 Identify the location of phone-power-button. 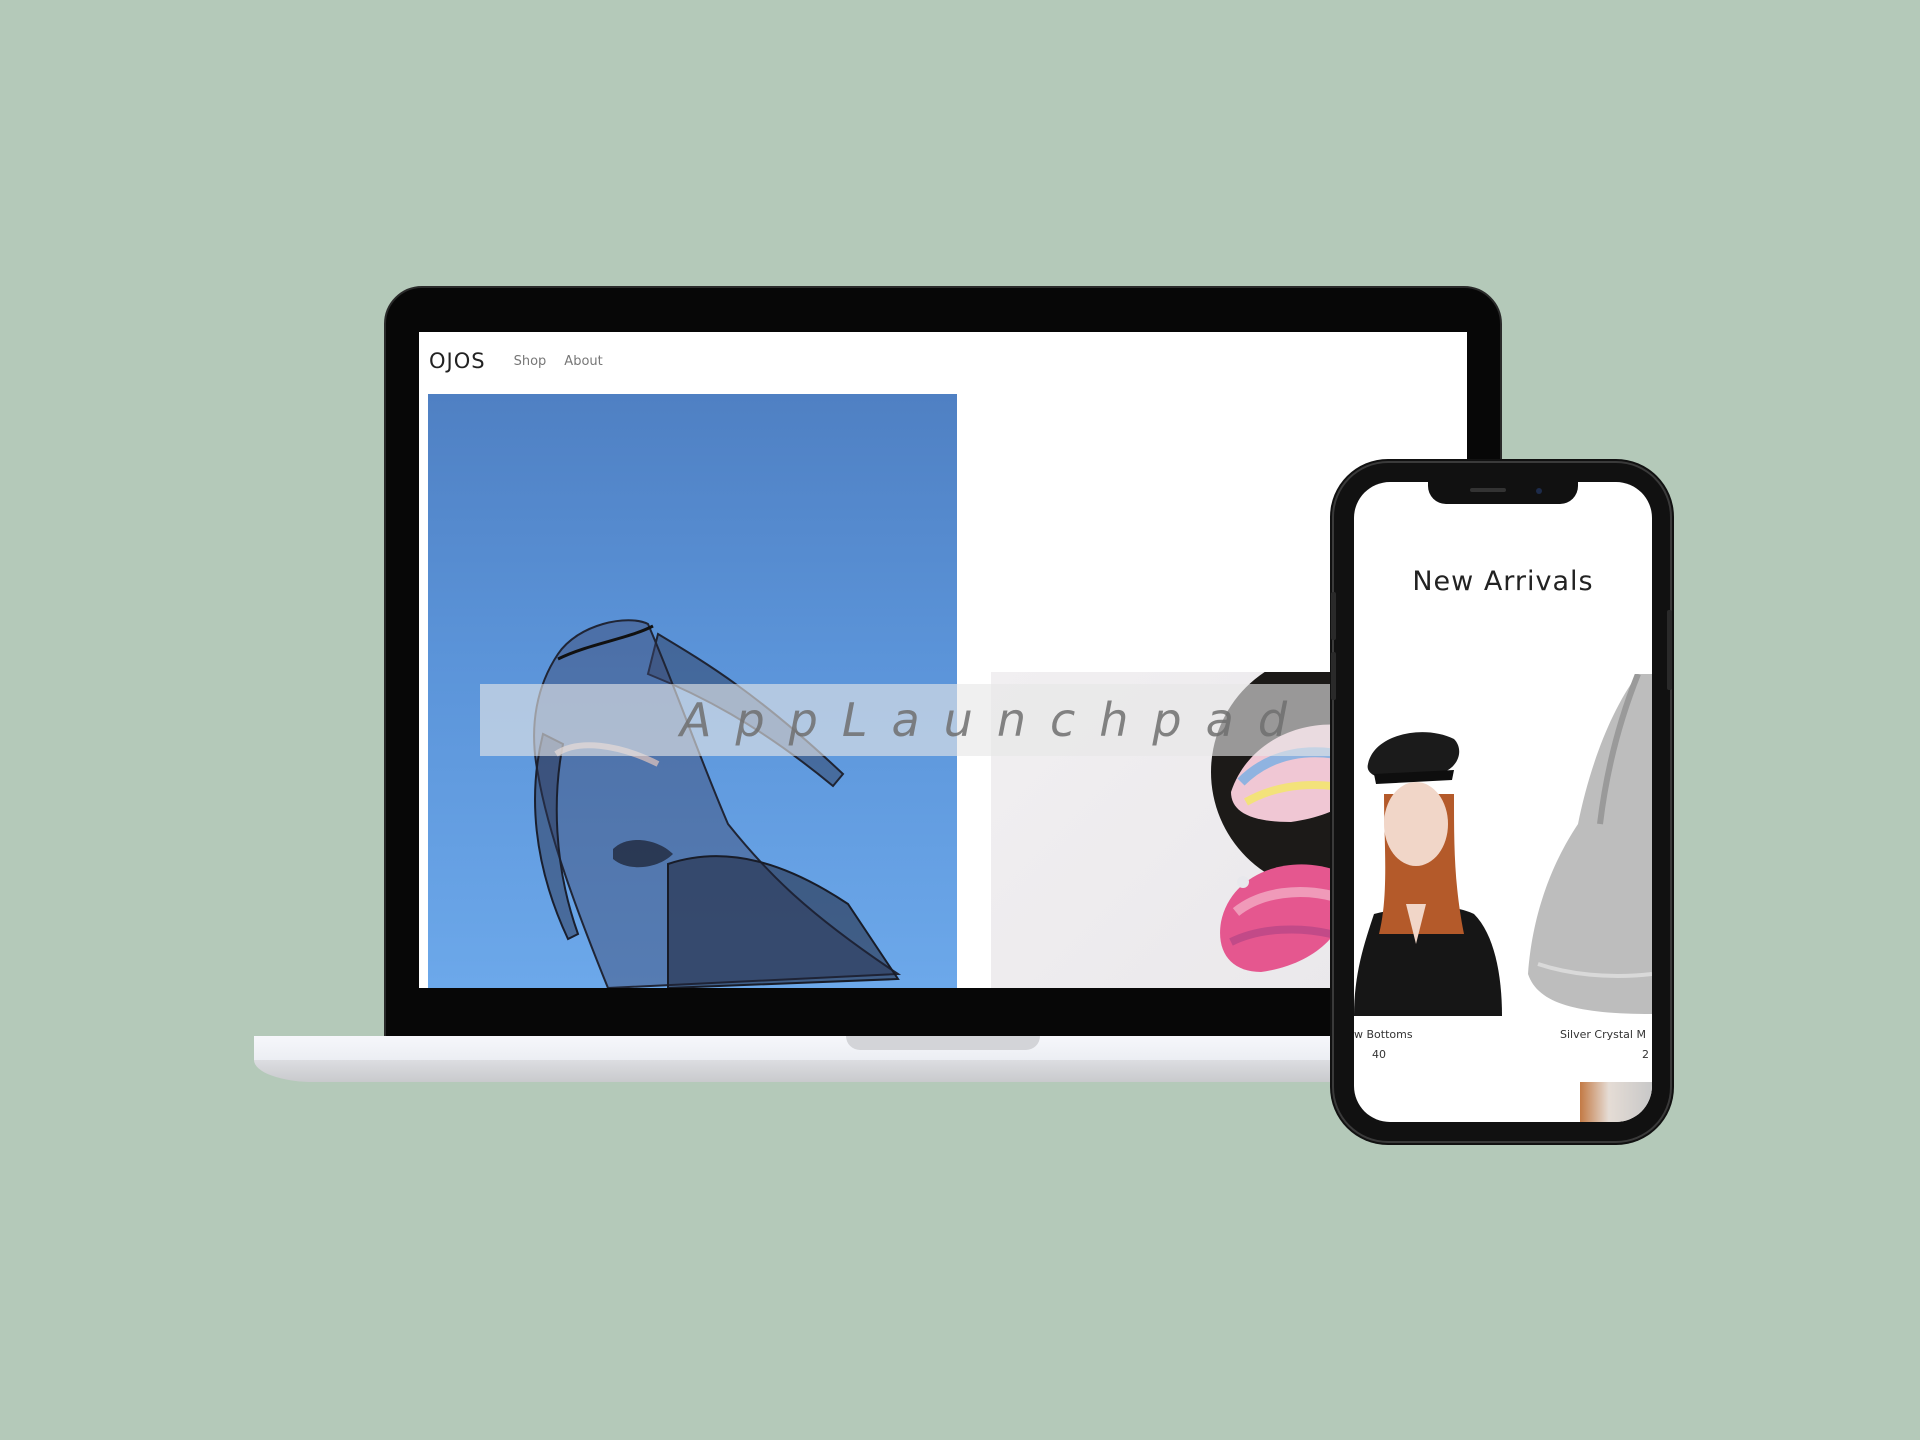
(1669, 650).